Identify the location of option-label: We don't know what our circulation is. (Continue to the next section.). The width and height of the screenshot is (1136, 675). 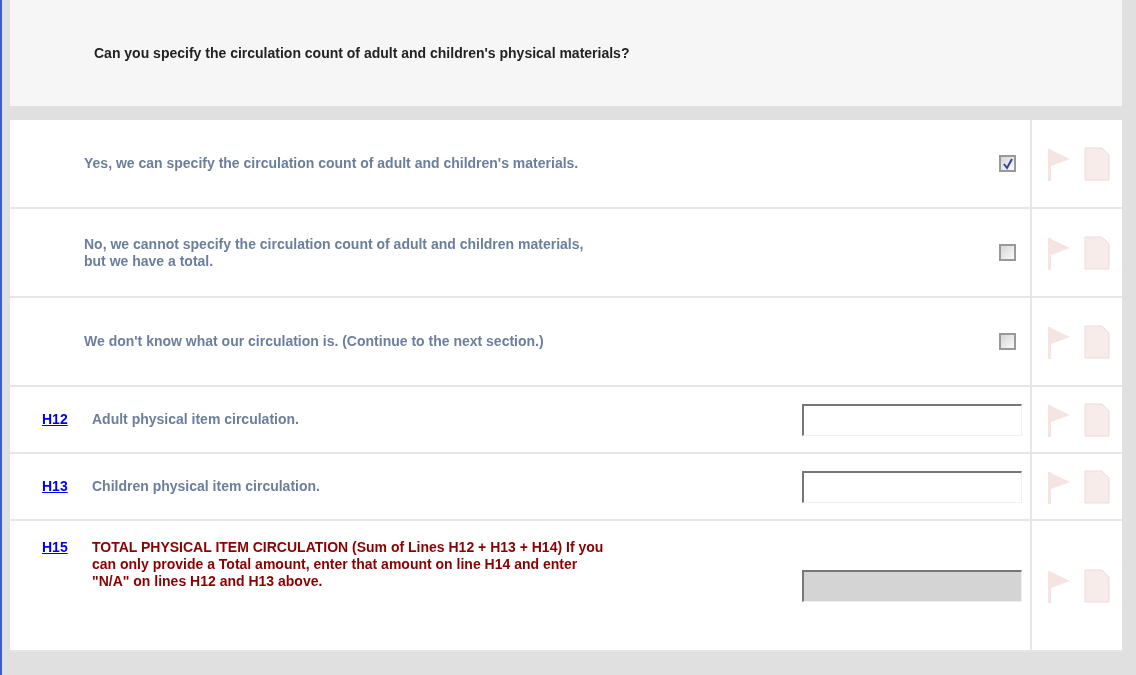
(314, 341).